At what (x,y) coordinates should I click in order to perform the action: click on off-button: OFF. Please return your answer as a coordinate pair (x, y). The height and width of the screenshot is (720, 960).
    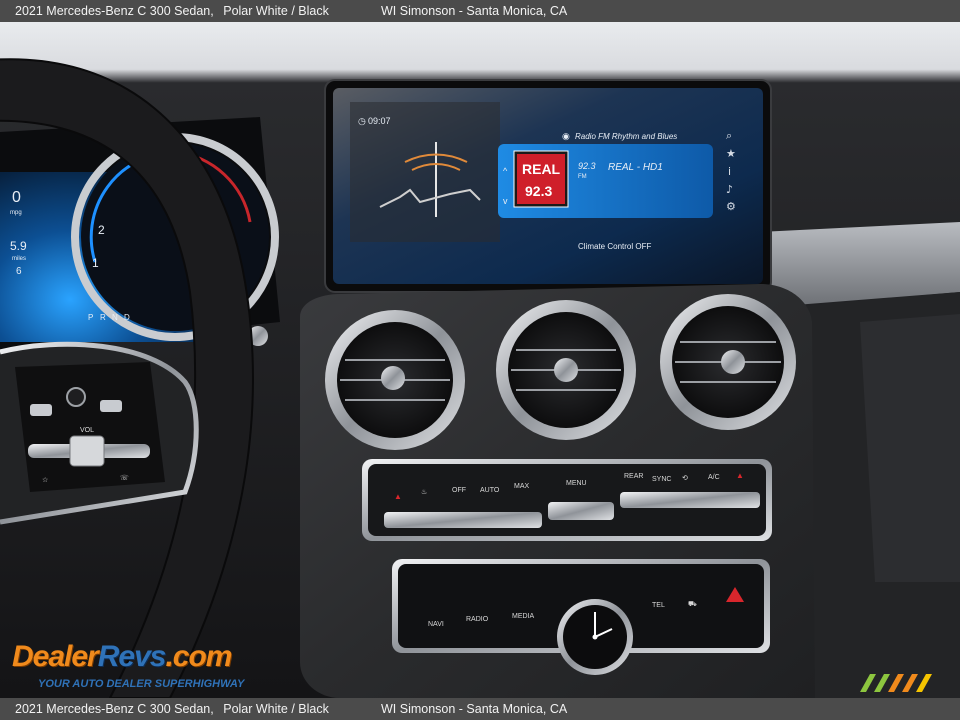
    Looking at the image, I should click on (459, 490).